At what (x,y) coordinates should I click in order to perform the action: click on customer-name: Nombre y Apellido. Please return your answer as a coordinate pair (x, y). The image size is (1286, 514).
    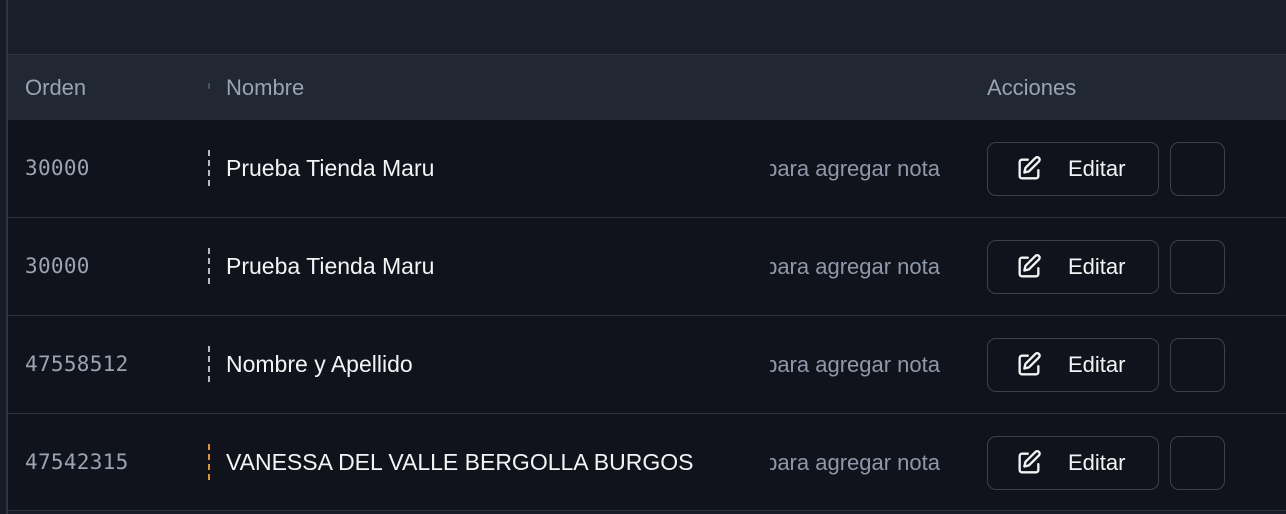
    Looking at the image, I should click on (319, 364).